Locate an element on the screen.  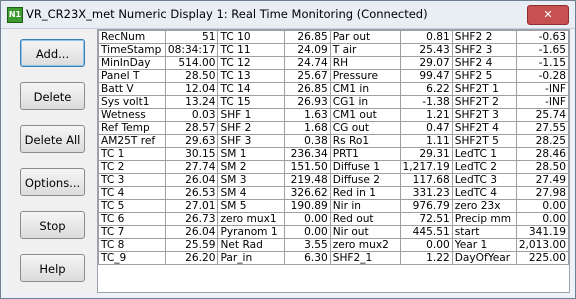
field-name-cell: CG1 in is located at coordinates (365, 102).